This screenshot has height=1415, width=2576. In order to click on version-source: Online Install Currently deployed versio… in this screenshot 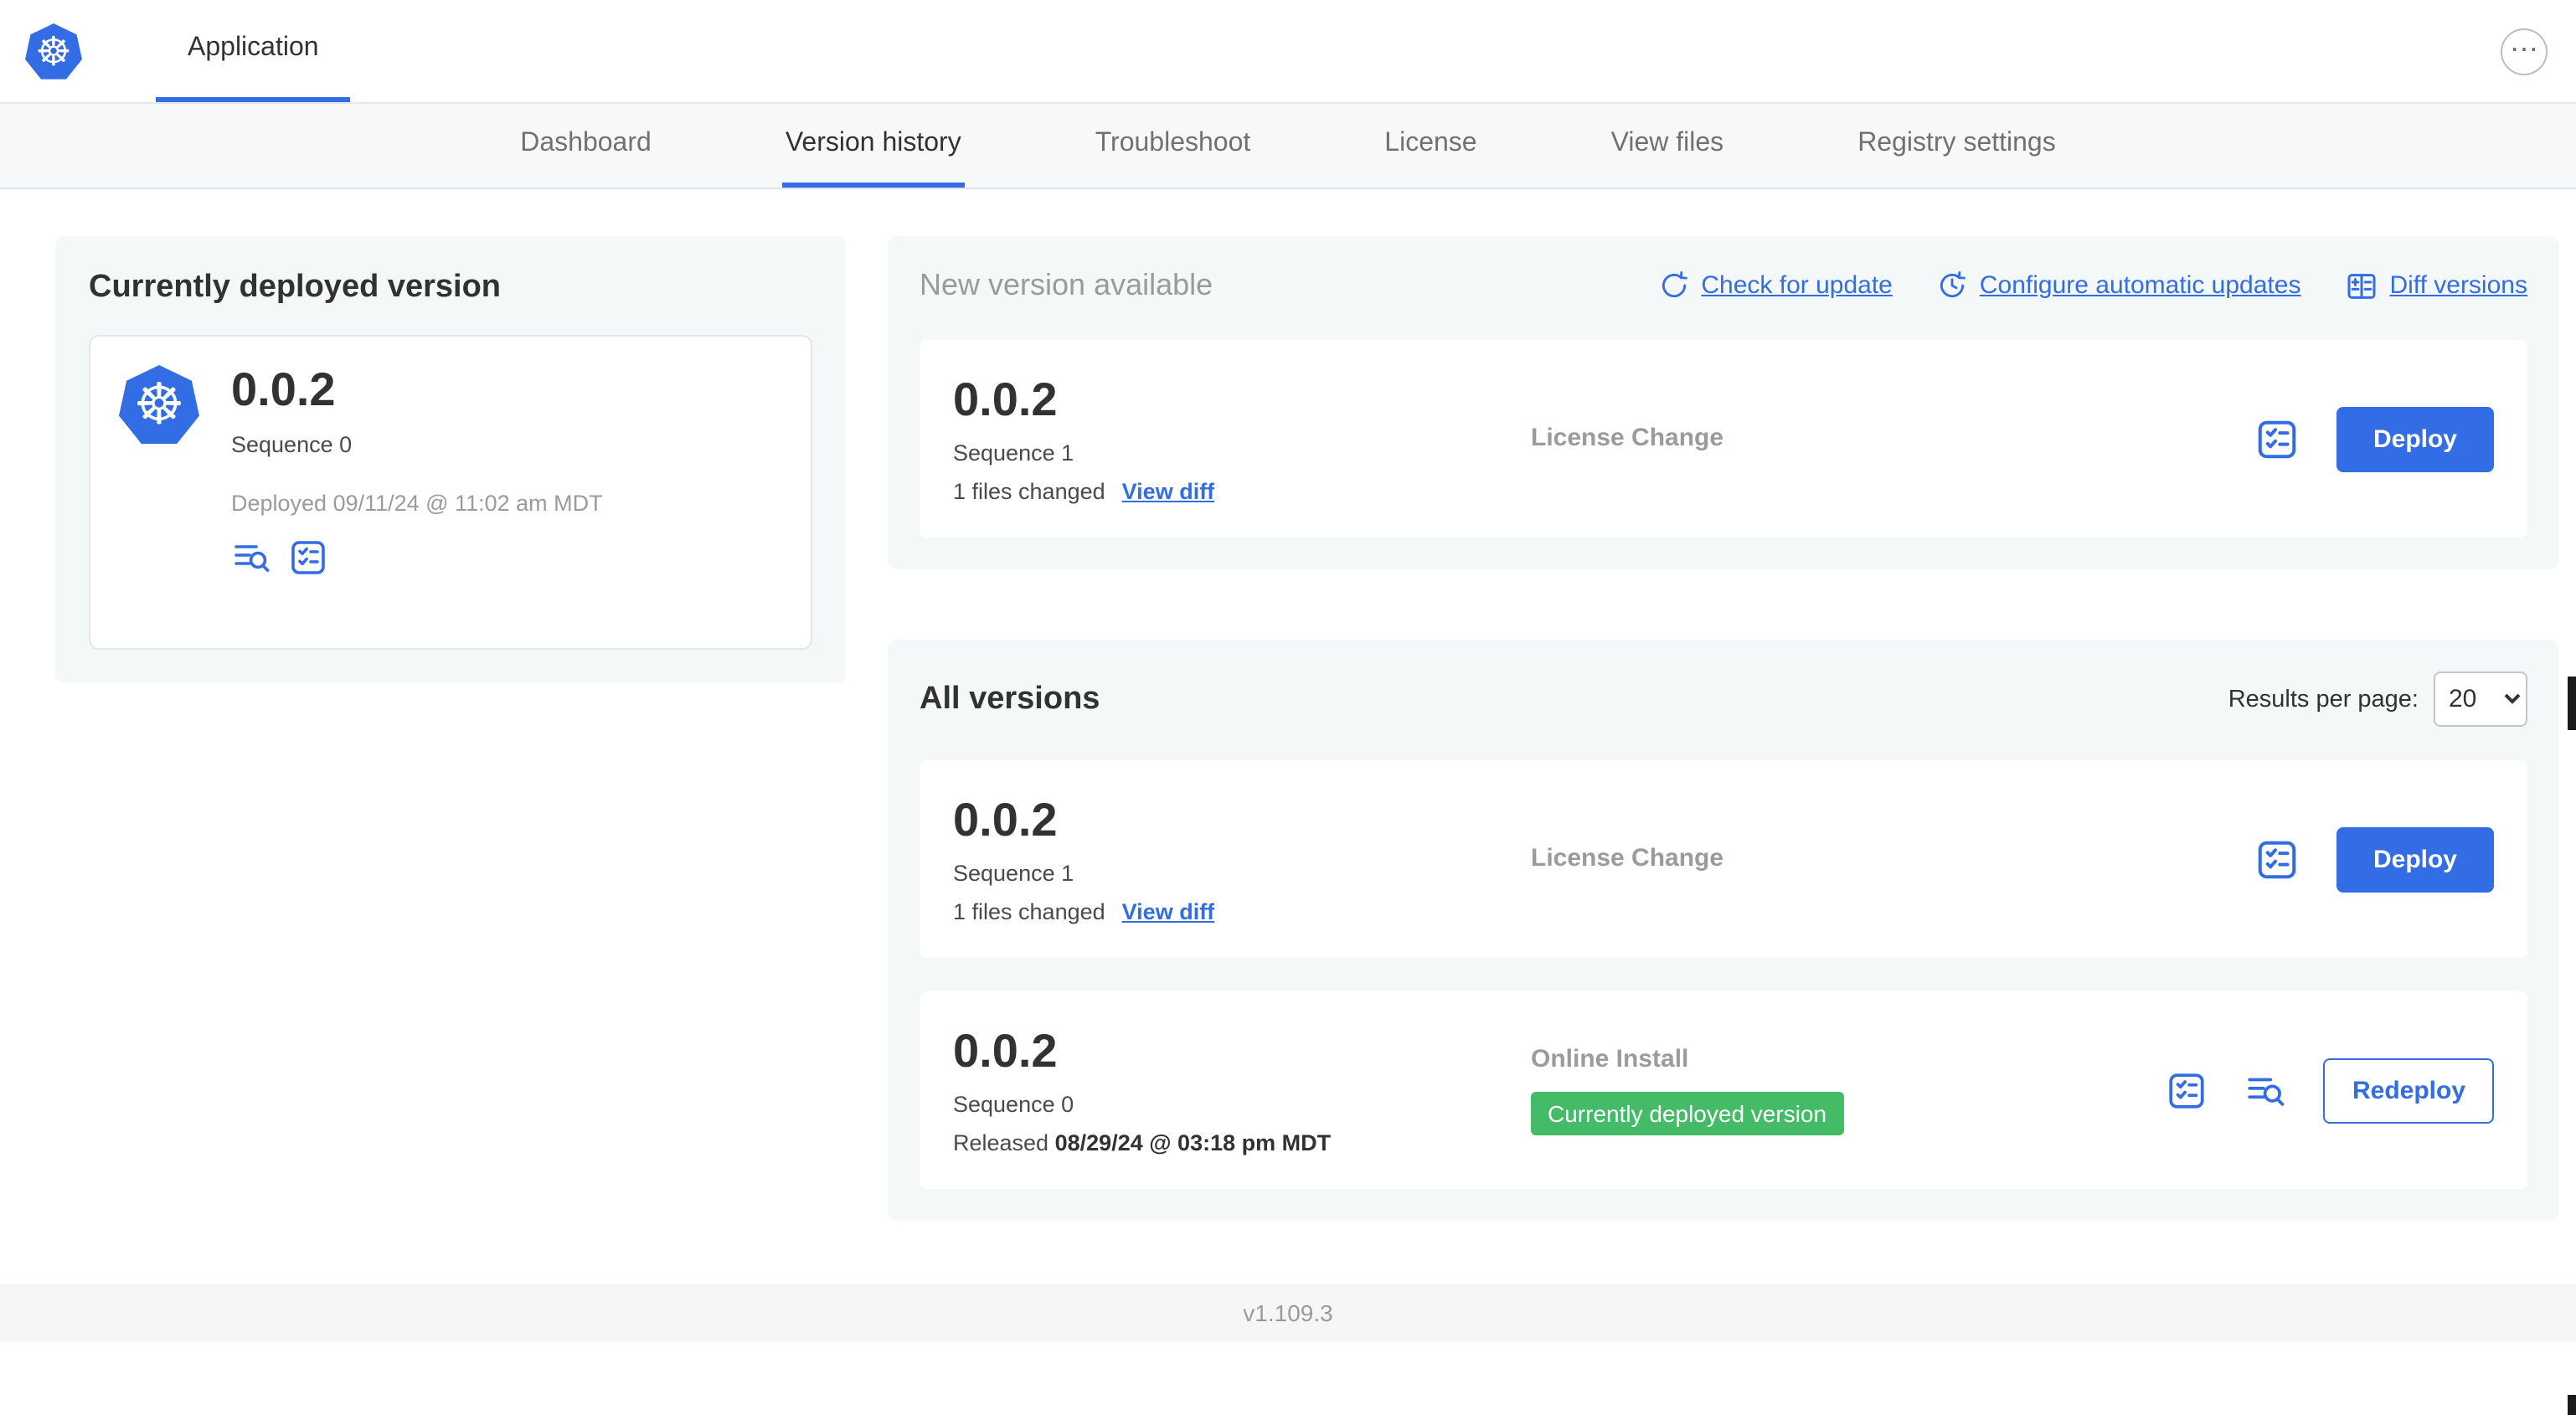, I will do `click(1848, 1090)`.